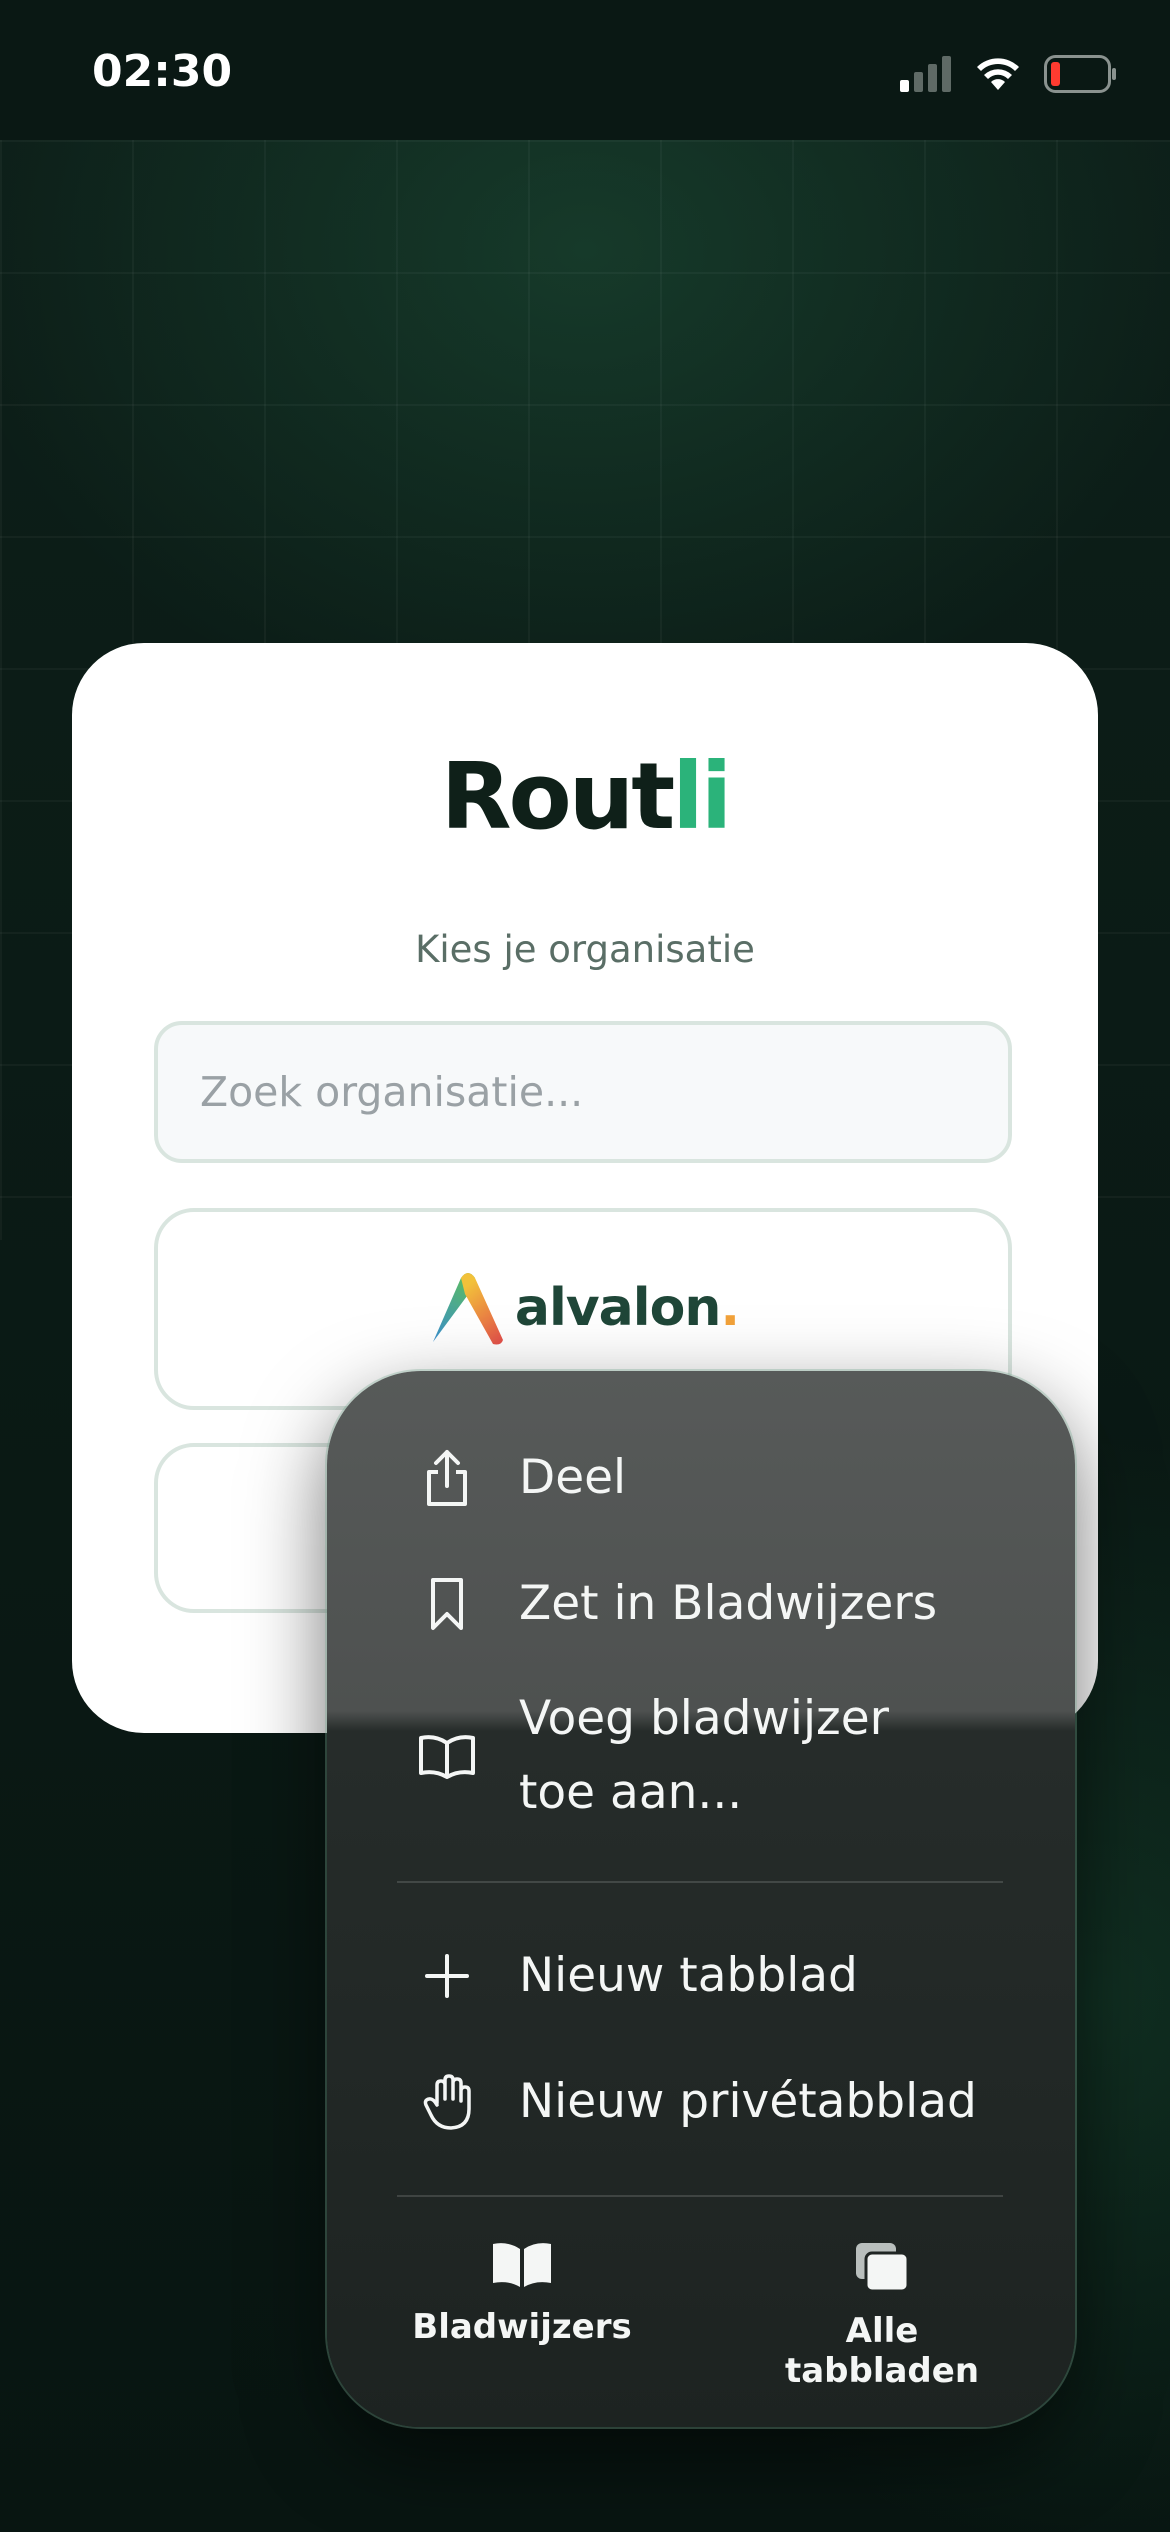 This screenshot has height=2532, width=1170. What do you see at coordinates (583, 1092) in the screenshot?
I see `search-organization-input` at bounding box center [583, 1092].